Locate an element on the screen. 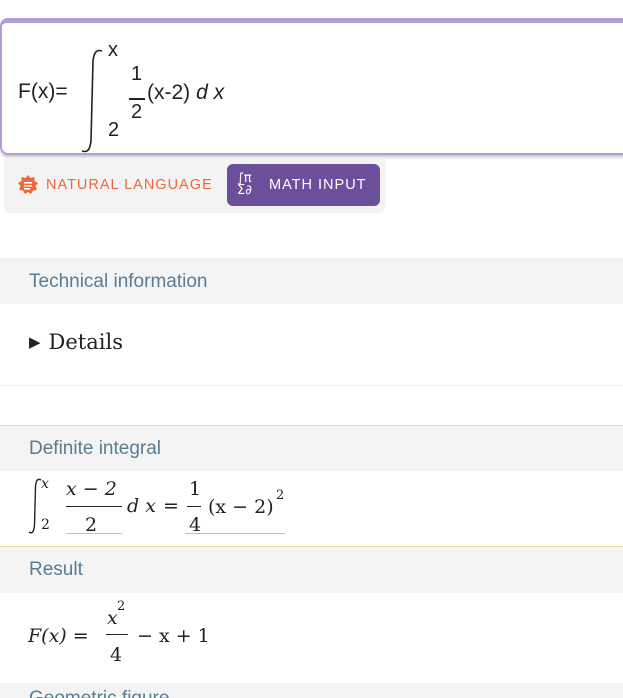 This screenshot has height=698, width=623. result-lhs: F(x) = is located at coordinates (58, 636).